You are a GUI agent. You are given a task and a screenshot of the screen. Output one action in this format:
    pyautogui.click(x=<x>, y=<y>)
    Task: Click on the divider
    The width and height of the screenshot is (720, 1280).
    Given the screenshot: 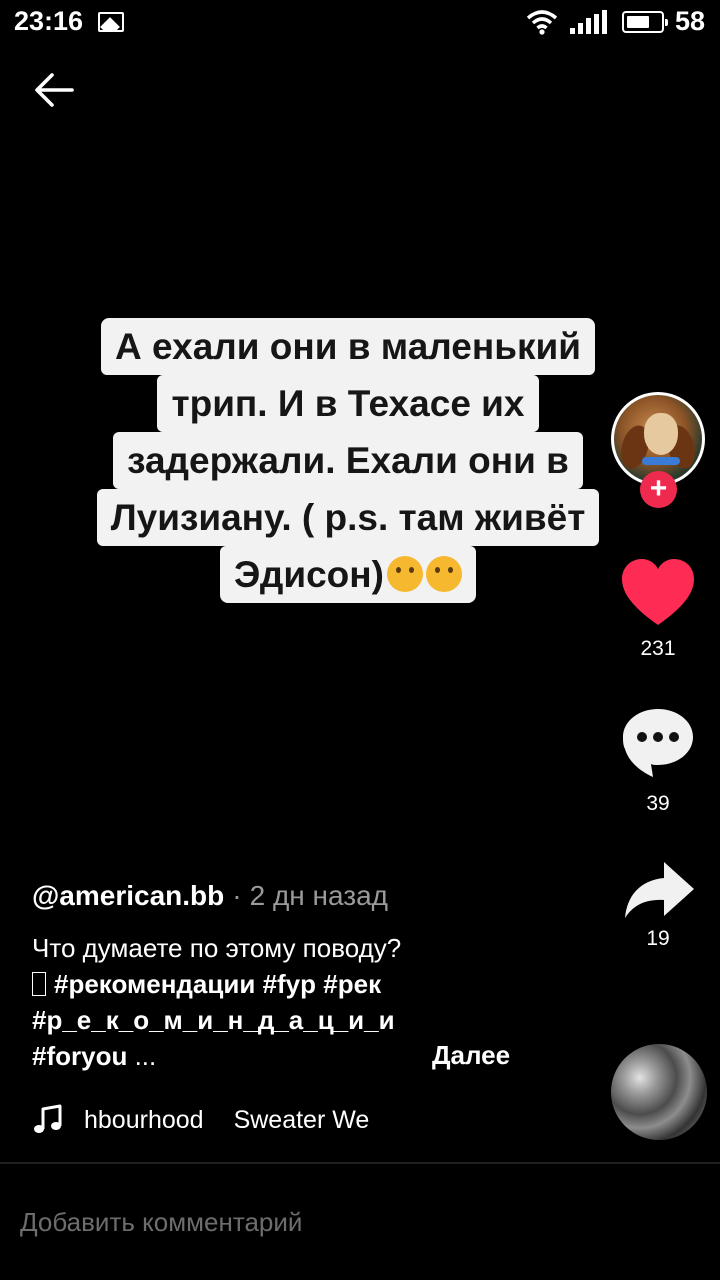 What is the action you would take?
    pyautogui.click(x=360, y=1163)
    